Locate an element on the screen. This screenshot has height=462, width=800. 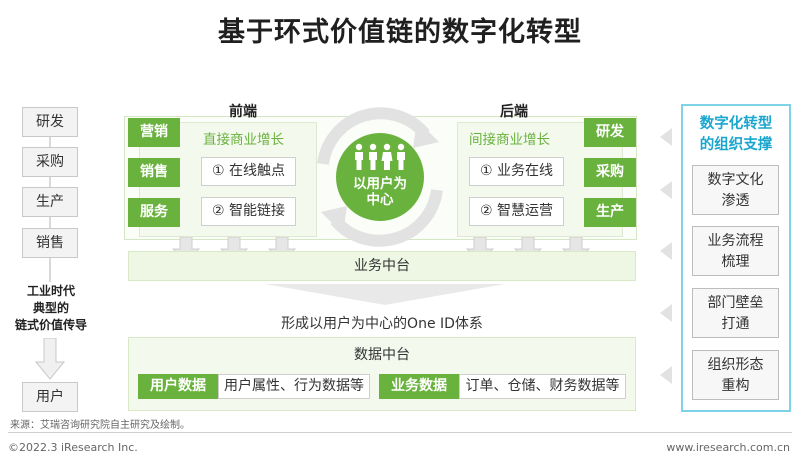
user-center-line: 以用户为 is located at coordinates (380, 184).